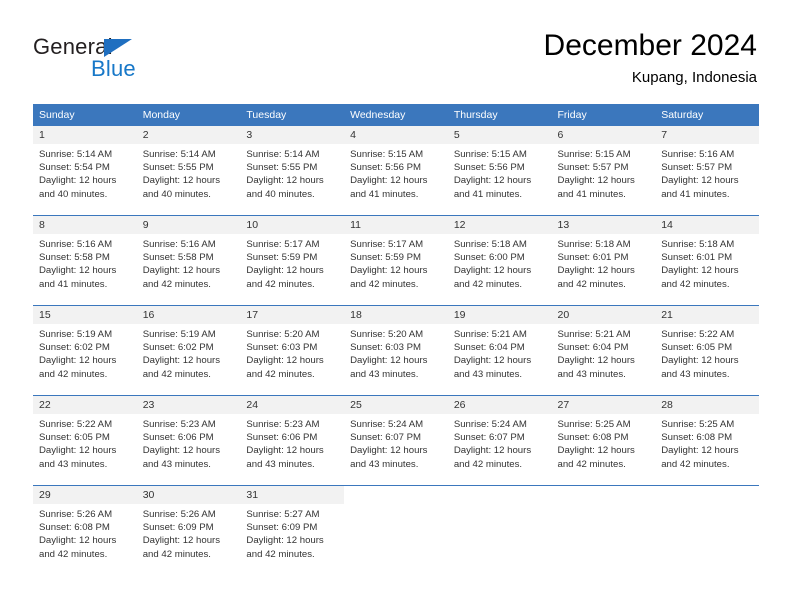  I want to click on sunset-text: Sunset: 6:08 PM, so click(593, 438).